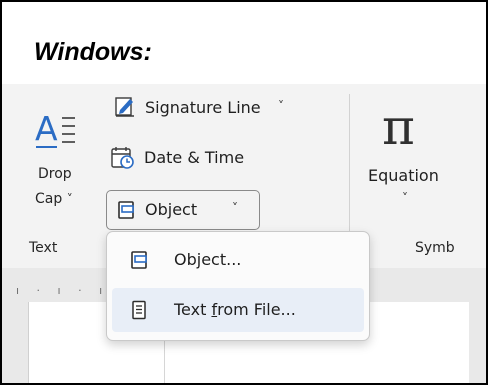  What do you see at coordinates (55, 174) in the screenshot?
I see `drop-cap-label: Drop` at bounding box center [55, 174].